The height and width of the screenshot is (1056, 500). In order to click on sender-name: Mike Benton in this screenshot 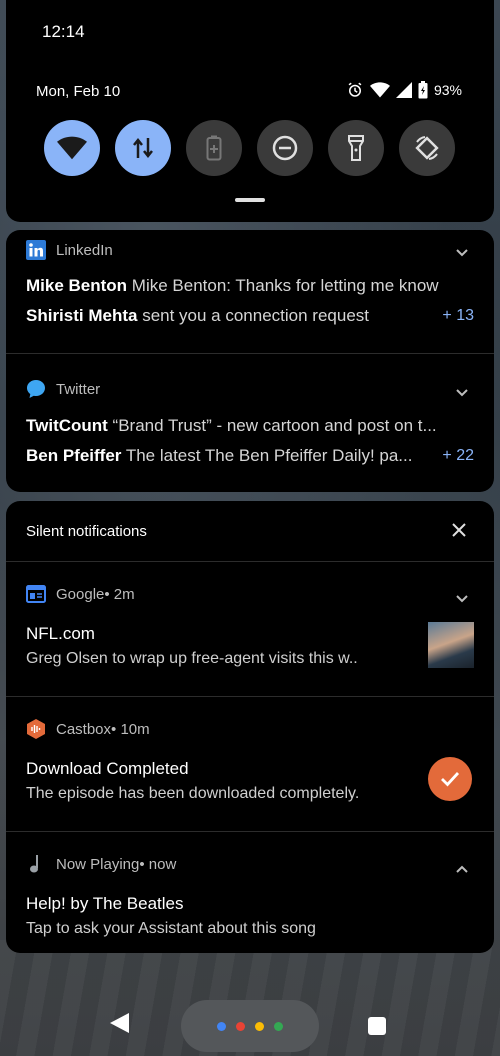, I will do `click(77, 285)`.